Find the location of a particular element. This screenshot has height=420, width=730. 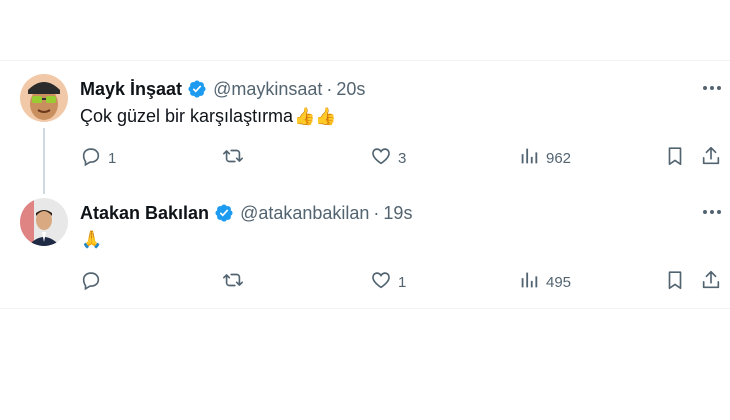

folded-hands-emoji: 🙏 is located at coordinates (92, 240).